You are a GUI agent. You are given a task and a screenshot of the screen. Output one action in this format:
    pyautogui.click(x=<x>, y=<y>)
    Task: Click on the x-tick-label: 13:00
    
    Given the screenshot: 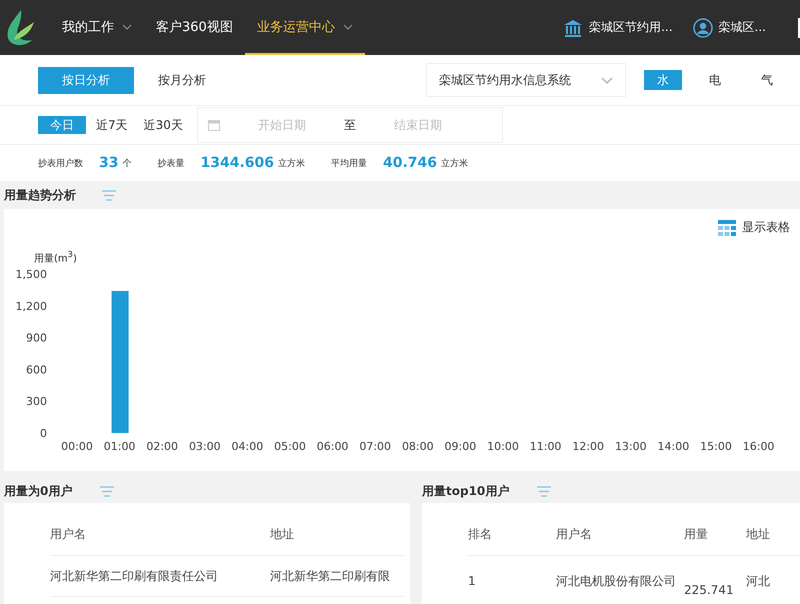 What is the action you would take?
    pyautogui.click(x=630, y=446)
    